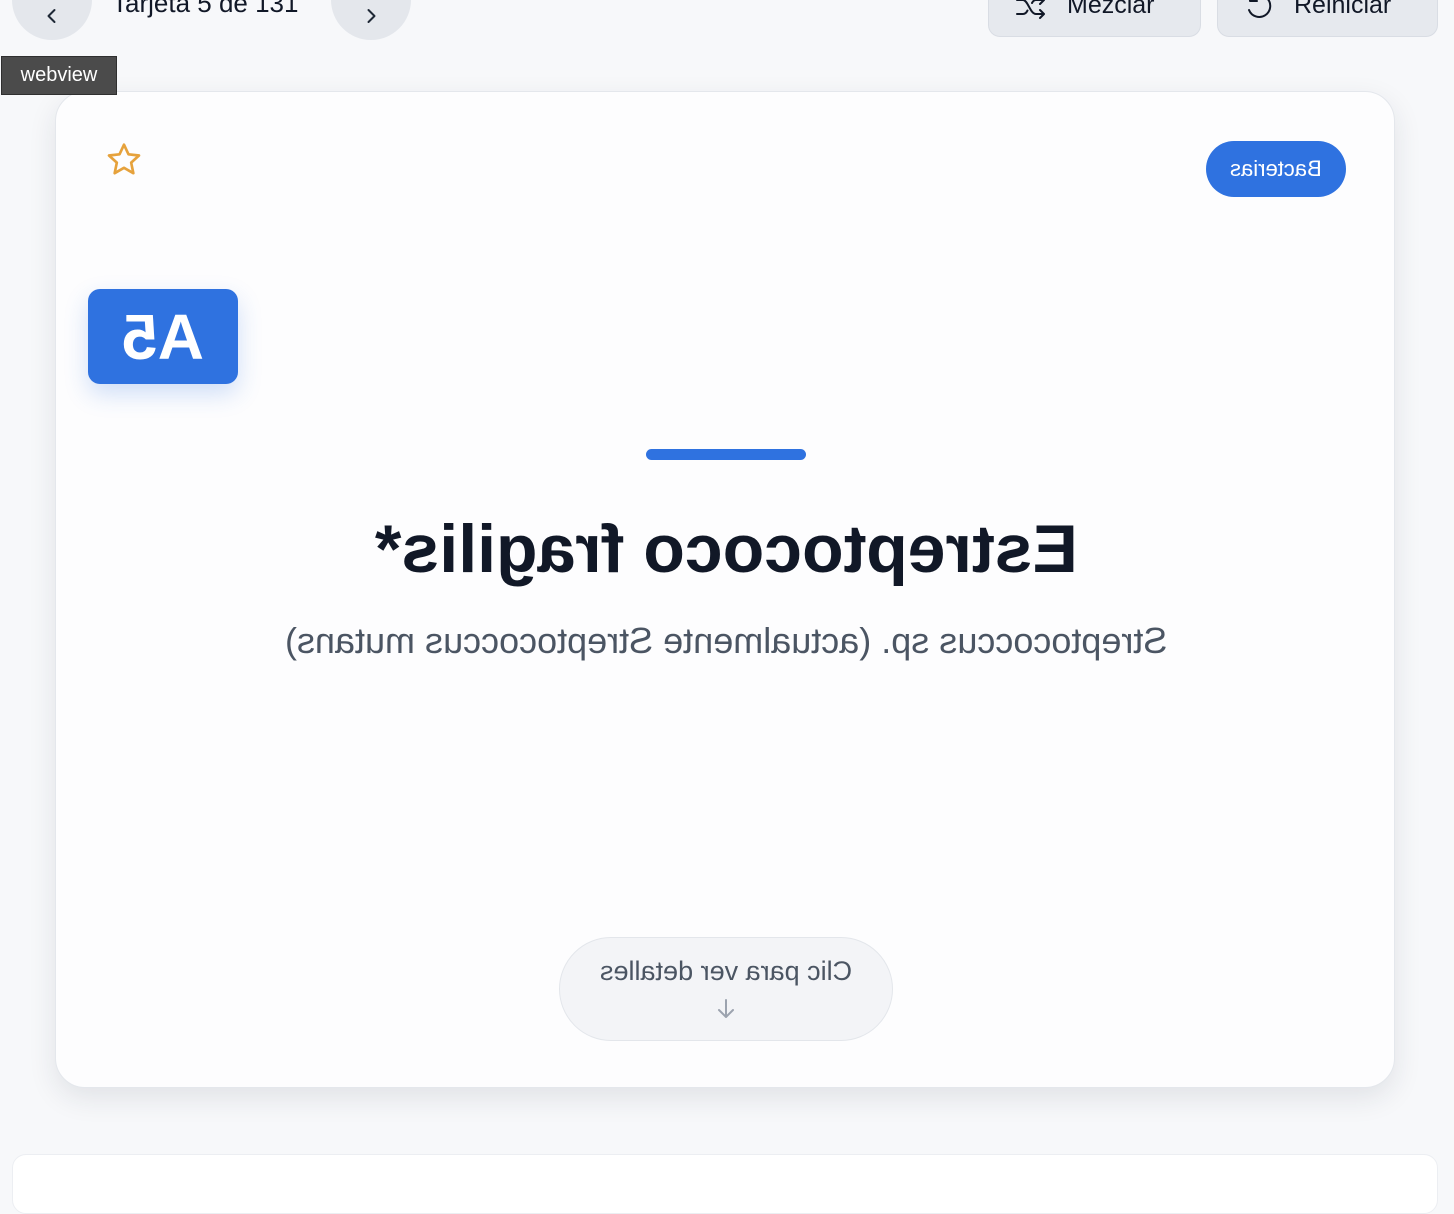  What do you see at coordinates (726, 989) in the screenshot?
I see `reveal-details-button: Clic para ver detalles` at bounding box center [726, 989].